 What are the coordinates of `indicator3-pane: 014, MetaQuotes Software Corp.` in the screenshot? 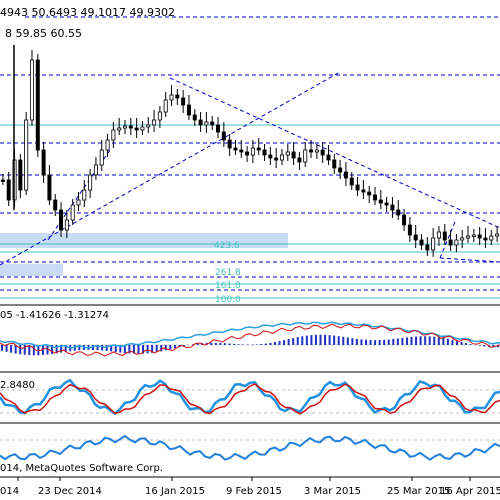 It's located at (250, 454).